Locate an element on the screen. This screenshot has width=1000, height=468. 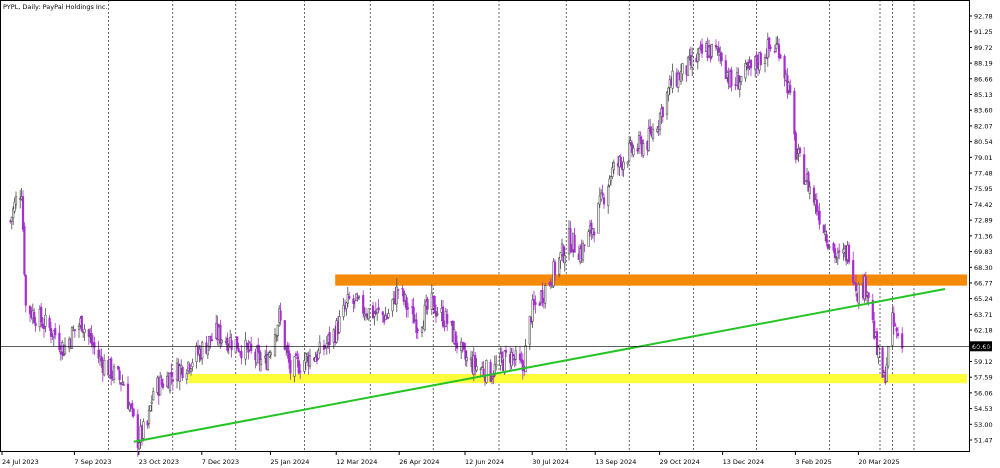
x-tick-label: 24 Jul 2023 is located at coordinates (20, 462).